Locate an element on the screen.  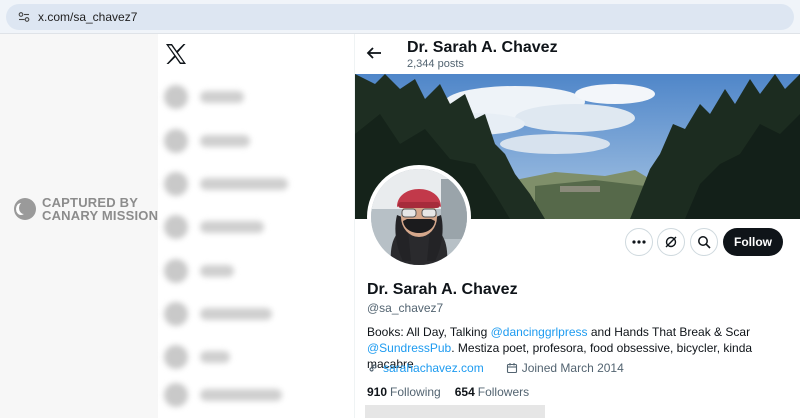
more-options-button is located at coordinates (639, 242).